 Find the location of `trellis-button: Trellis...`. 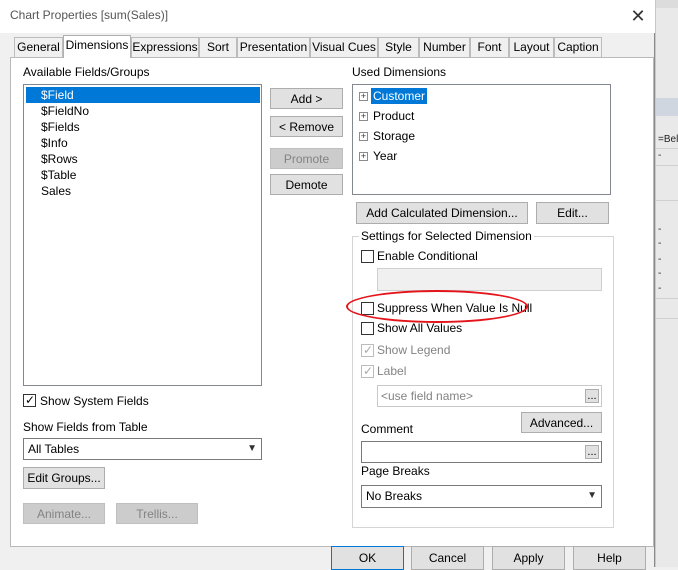

trellis-button: Trellis... is located at coordinates (157, 513).